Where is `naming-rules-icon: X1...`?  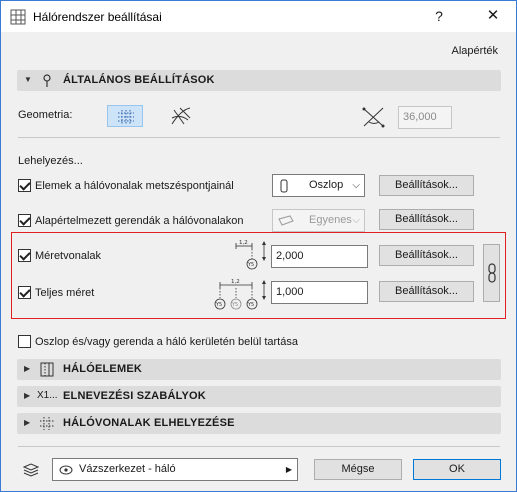
naming-rules-icon: X1... is located at coordinates (47, 395).